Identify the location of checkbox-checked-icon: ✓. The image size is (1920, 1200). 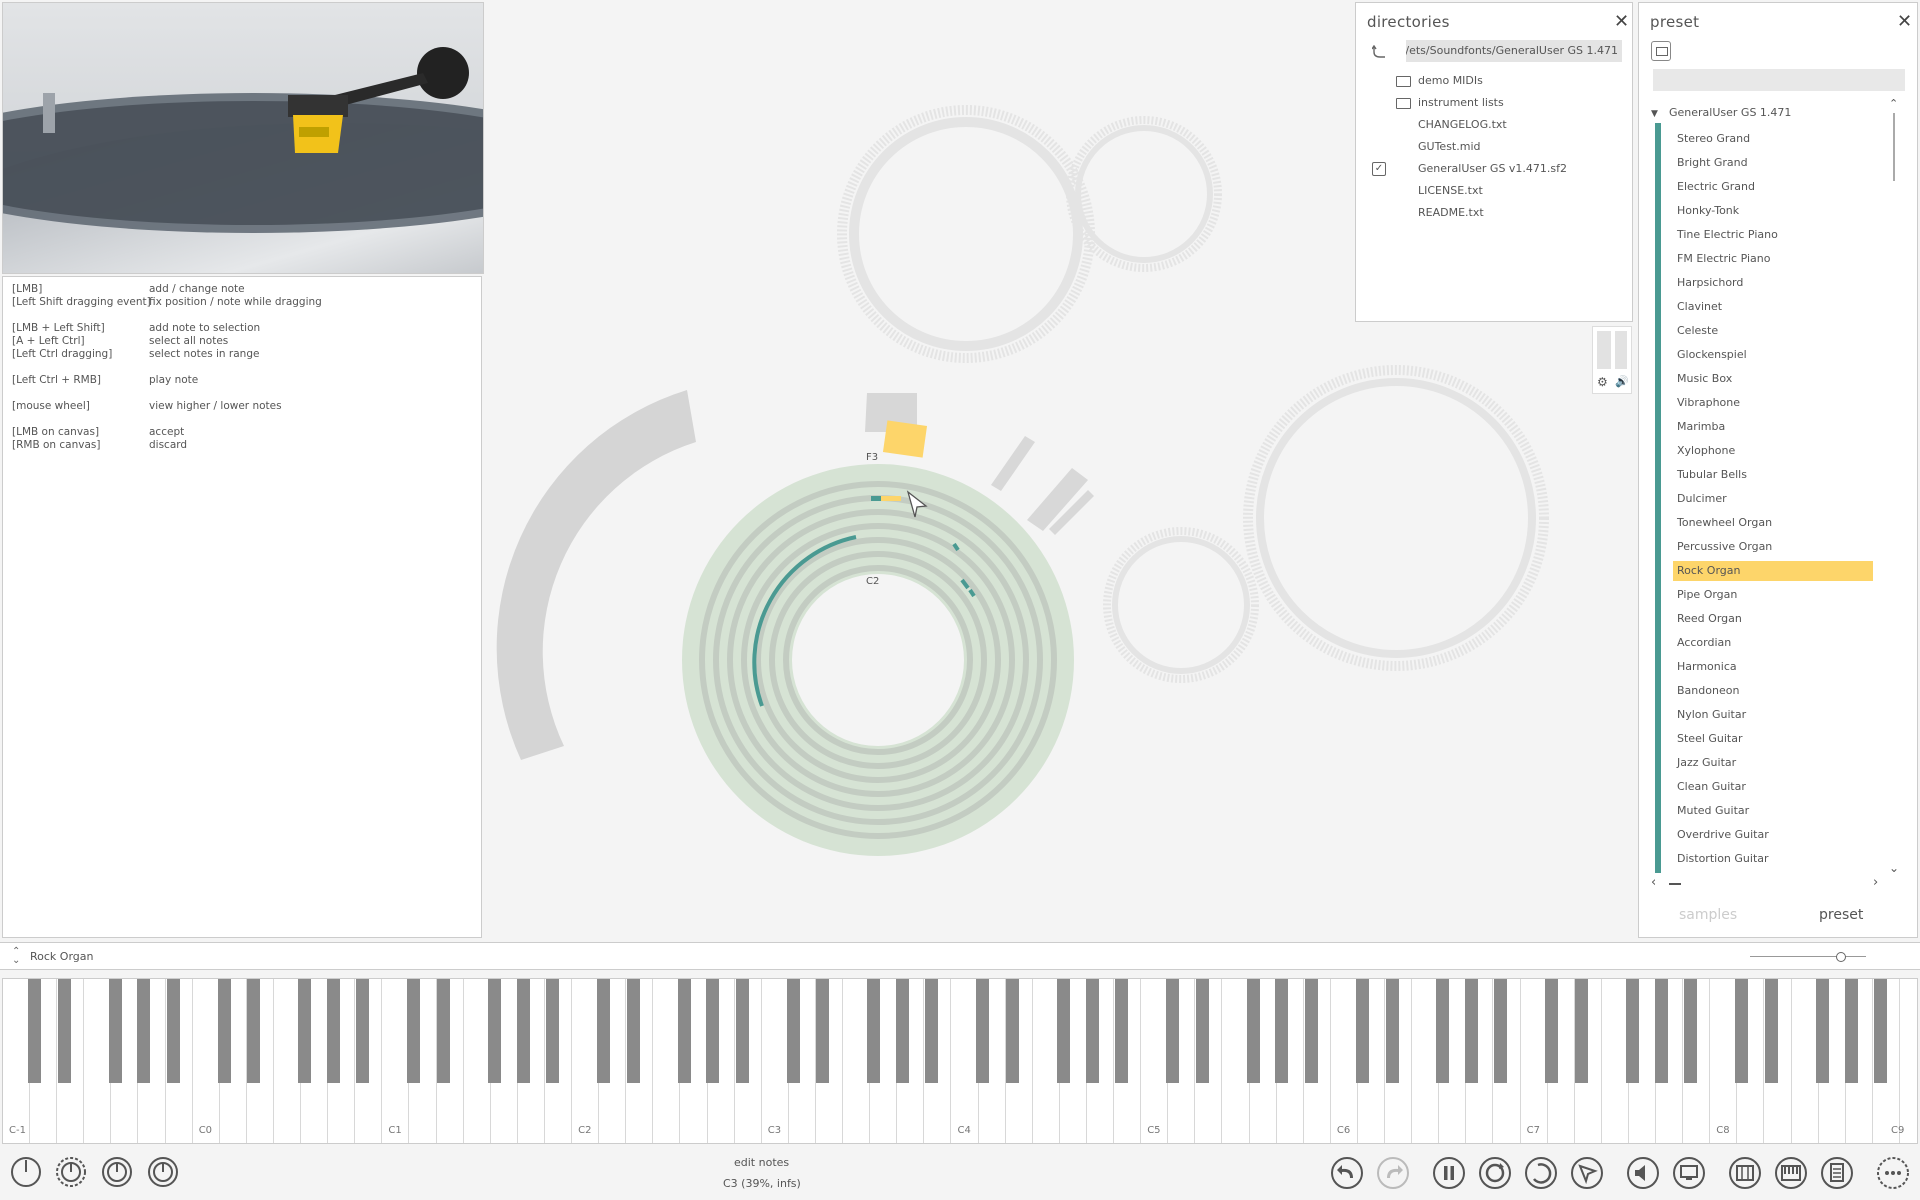
(1379, 169).